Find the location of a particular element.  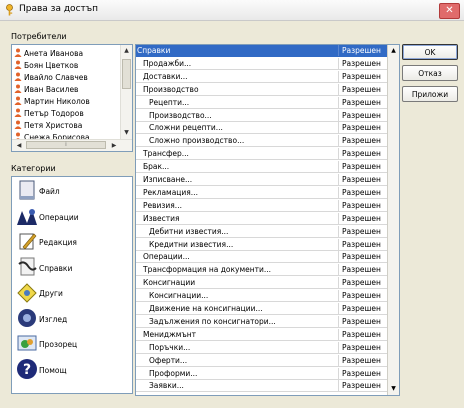

table-row: Сложно производство... Разрешен is located at coordinates (262, 141).